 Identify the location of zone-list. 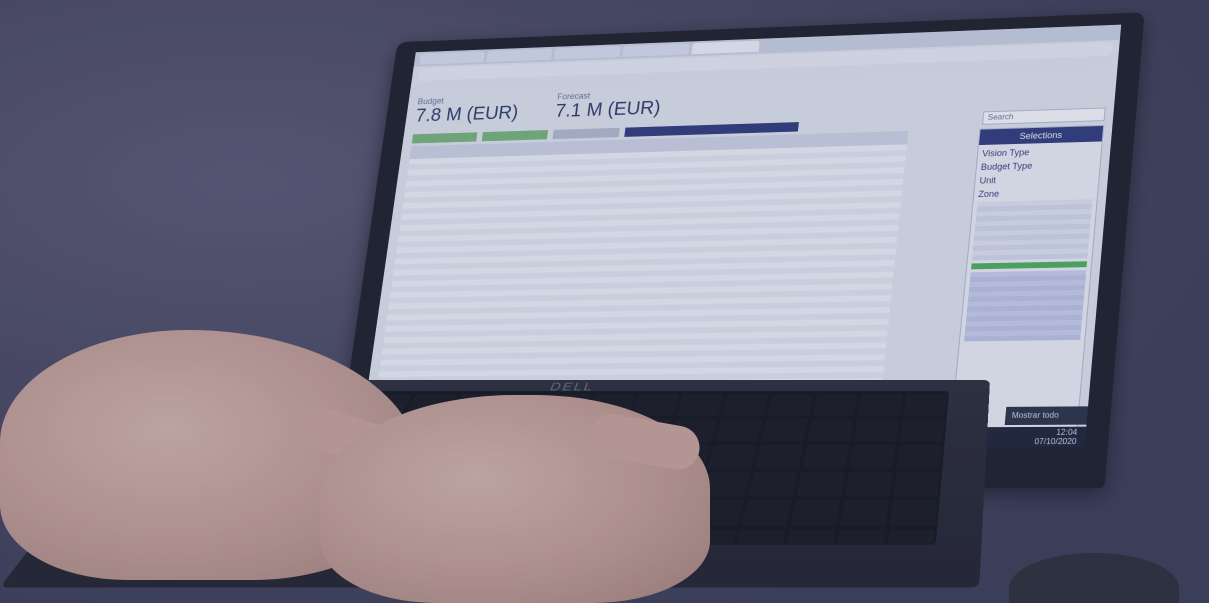
(1032, 230).